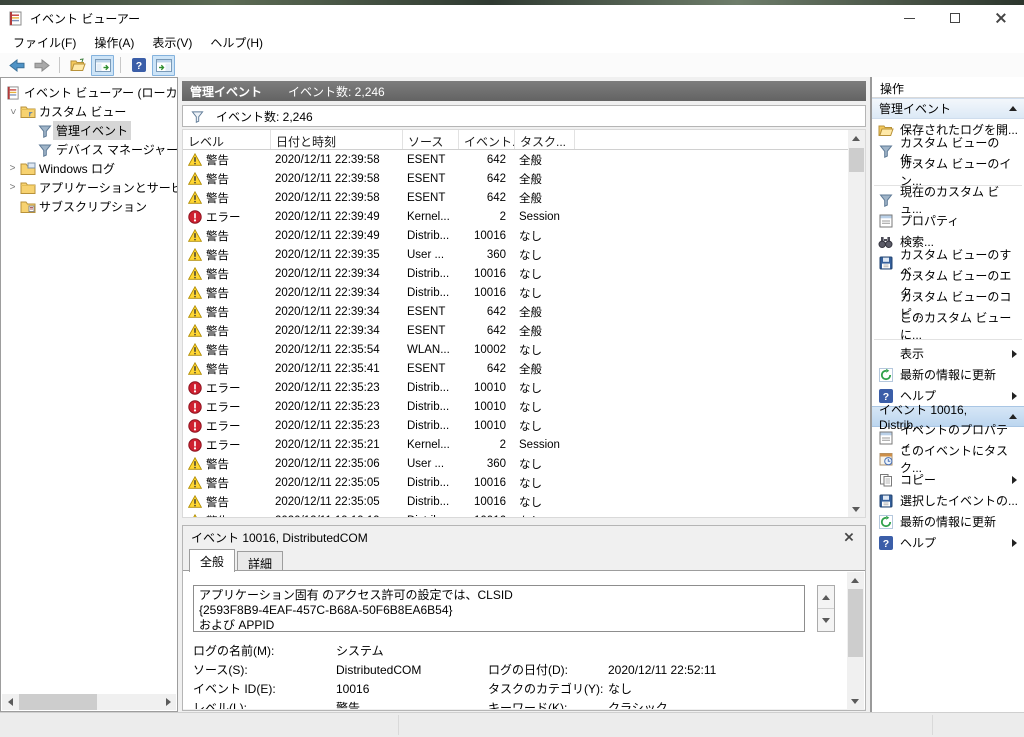 Image resolution: width=1024 pixels, height=737 pixels. What do you see at coordinates (89, 168) in the screenshot?
I see `tree-item-4: > Windows ログ` at bounding box center [89, 168].